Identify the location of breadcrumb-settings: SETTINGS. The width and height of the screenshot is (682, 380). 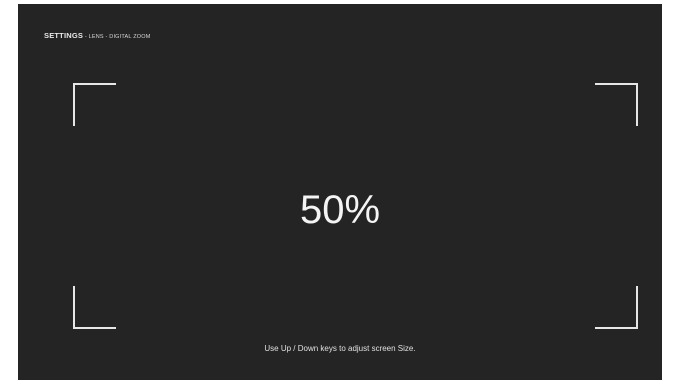
(64, 35).